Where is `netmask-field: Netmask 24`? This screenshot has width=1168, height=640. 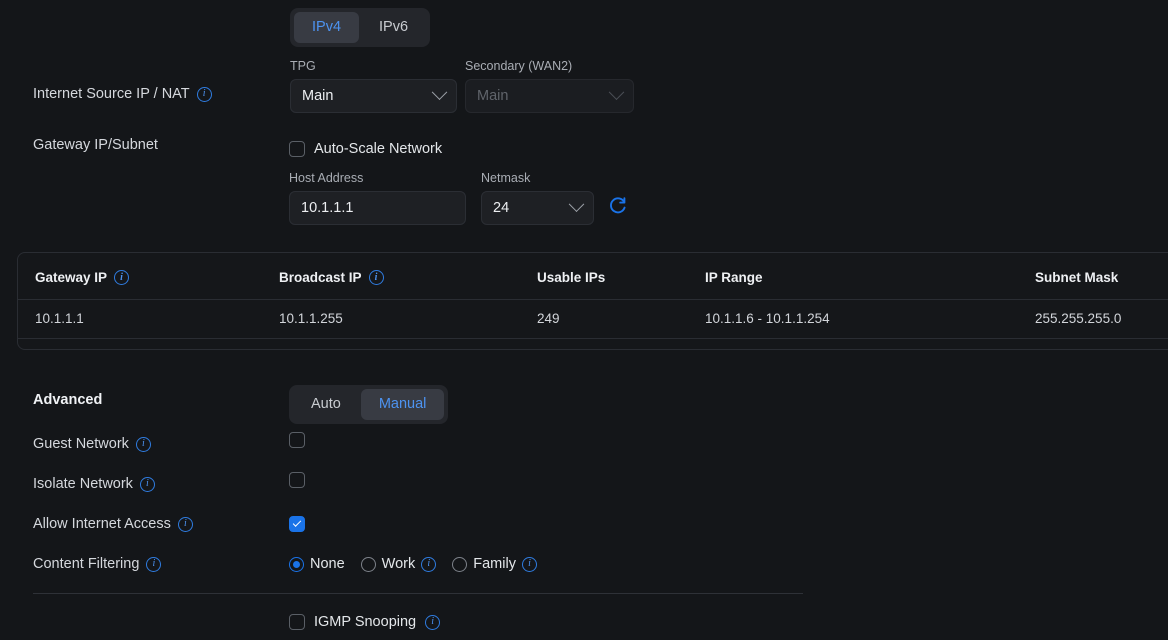
netmask-field: Netmask 24 is located at coordinates (537, 198).